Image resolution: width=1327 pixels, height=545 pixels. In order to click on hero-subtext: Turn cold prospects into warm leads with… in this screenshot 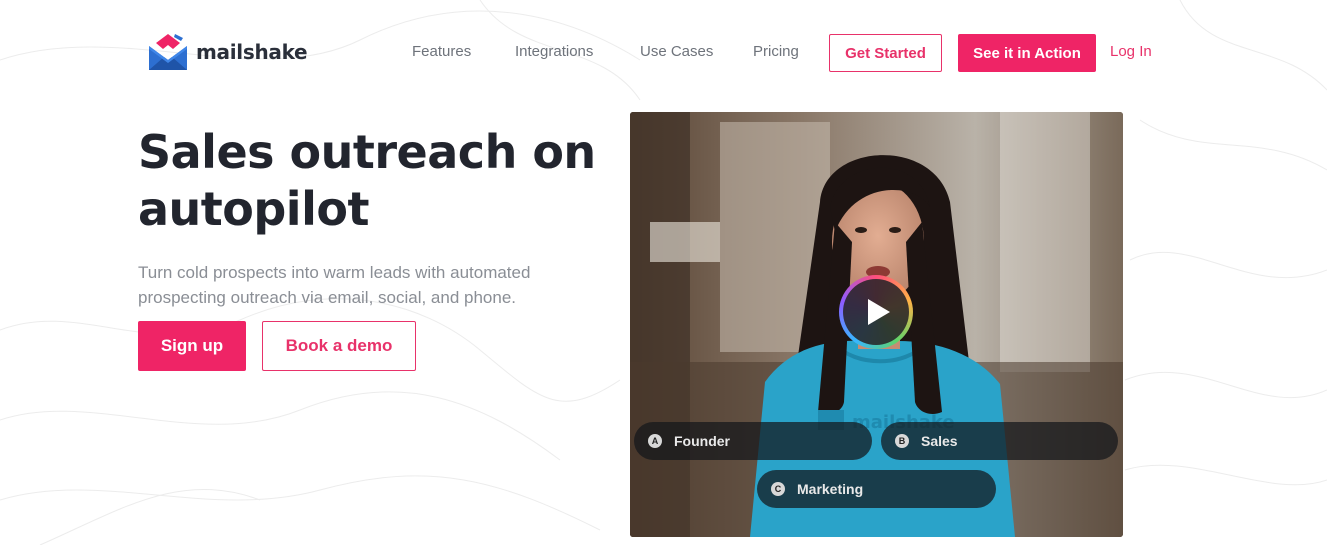, I will do `click(334, 285)`.